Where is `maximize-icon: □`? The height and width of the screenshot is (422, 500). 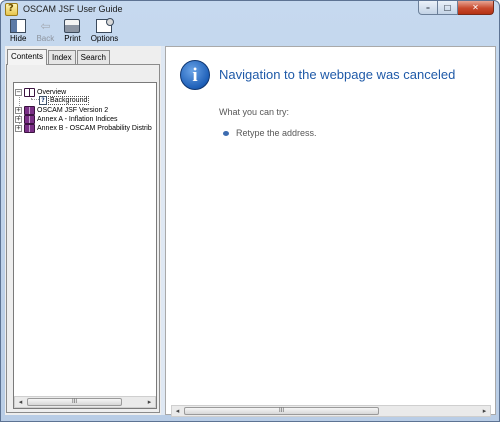 maximize-icon: □ is located at coordinates (447, 7).